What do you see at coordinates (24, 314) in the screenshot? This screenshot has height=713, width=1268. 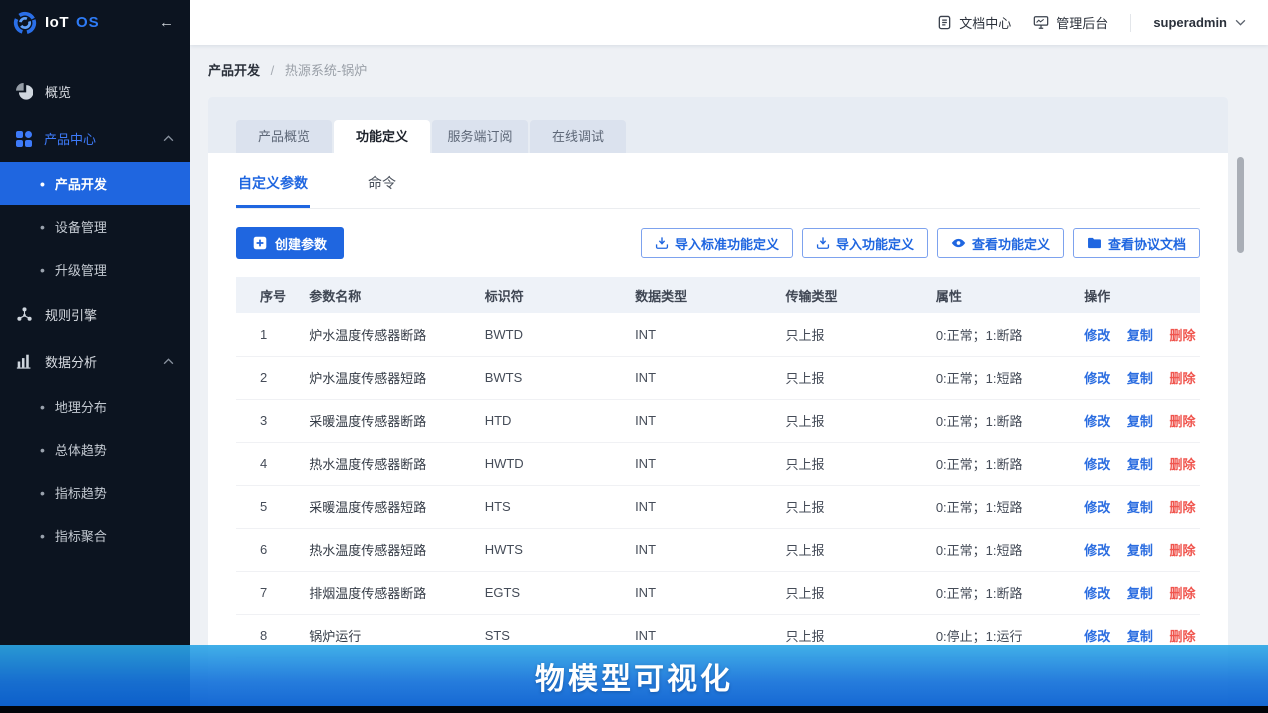 I see `rule-engine-icon` at bounding box center [24, 314].